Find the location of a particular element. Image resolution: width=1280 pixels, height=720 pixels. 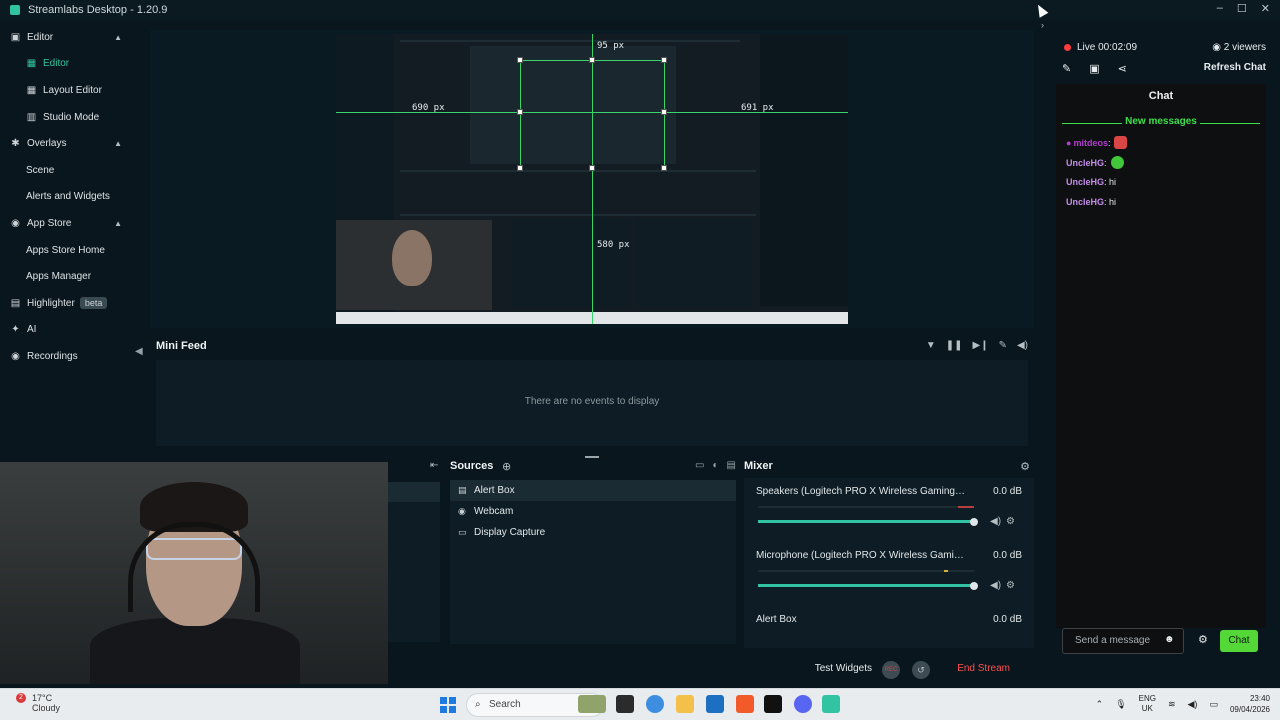

mixer-title: Mixer is located at coordinates (758, 466).